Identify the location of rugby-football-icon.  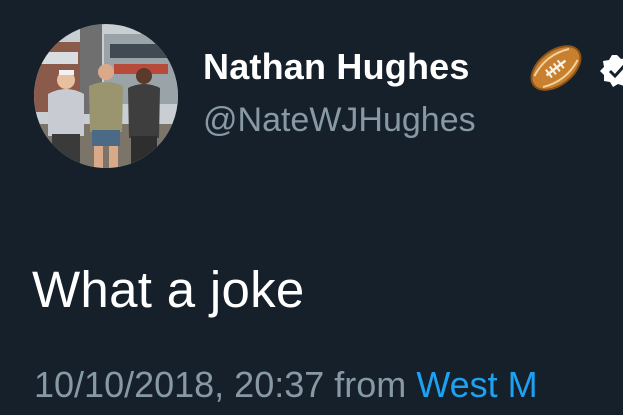
(556, 68).